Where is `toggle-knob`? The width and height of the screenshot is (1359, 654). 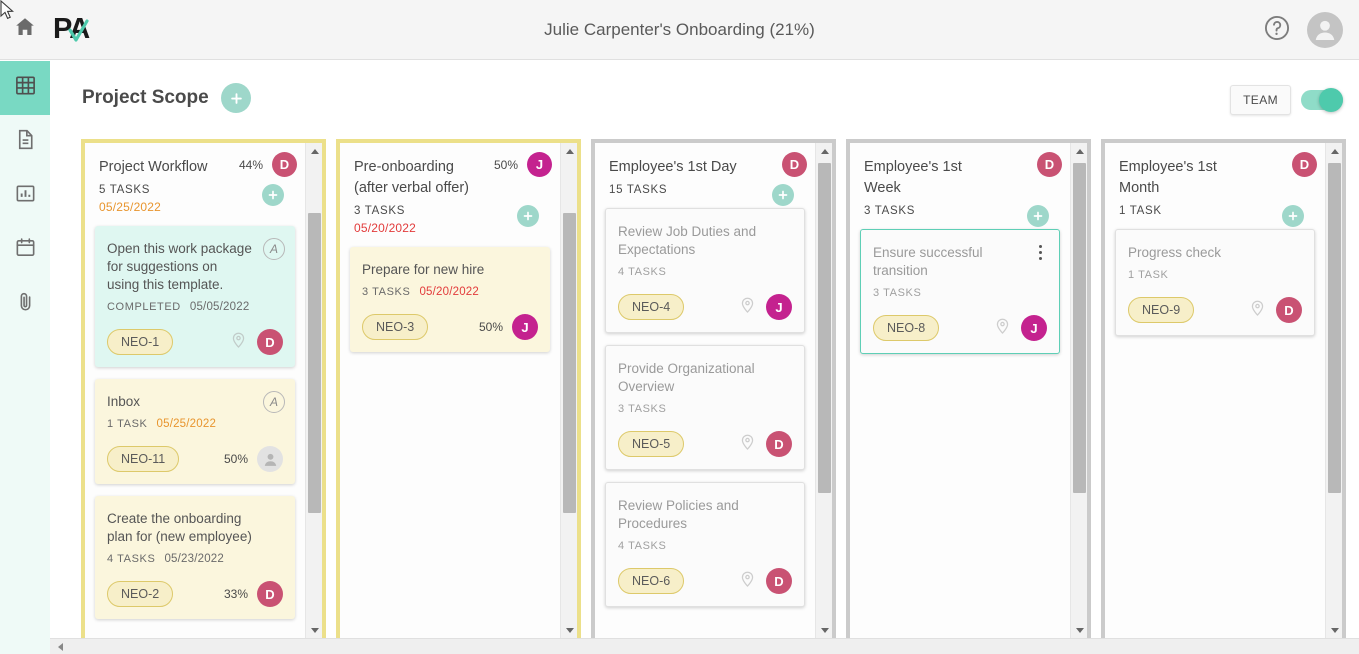
toggle-knob is located at coordinates (1331, 100).